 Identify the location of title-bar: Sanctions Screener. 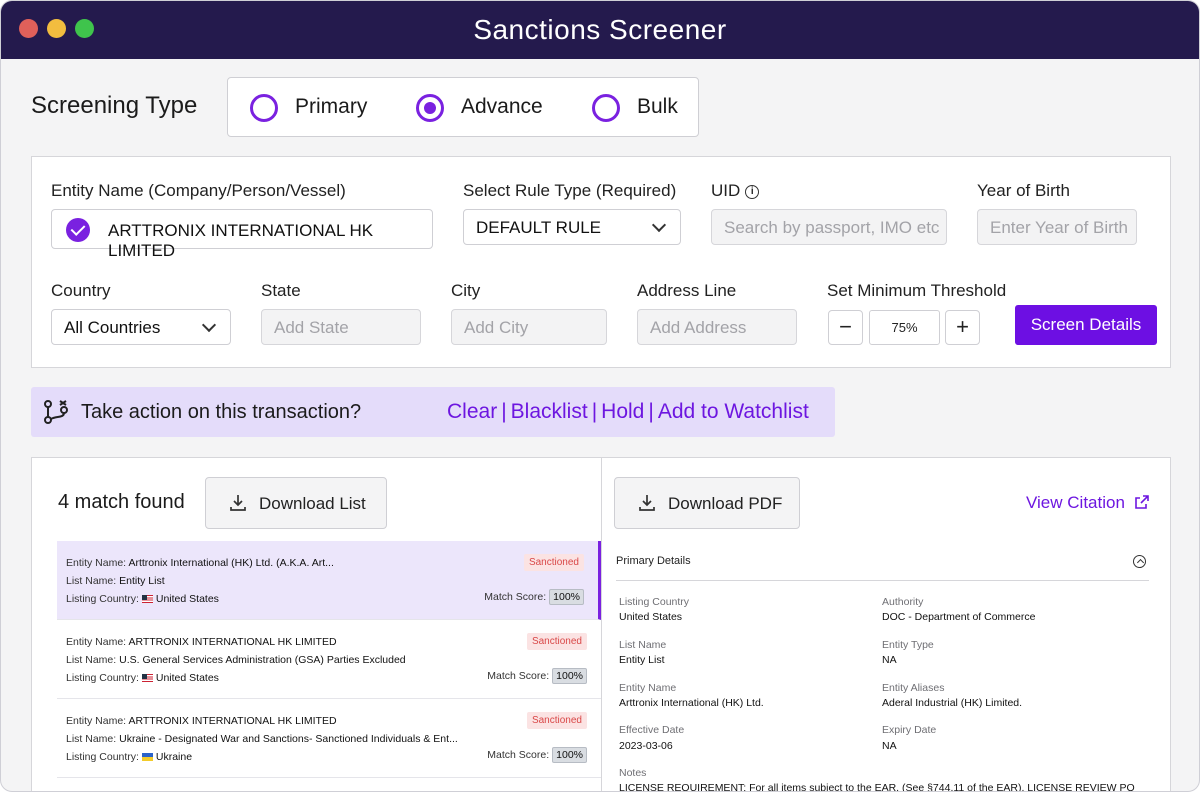
(600, 30).